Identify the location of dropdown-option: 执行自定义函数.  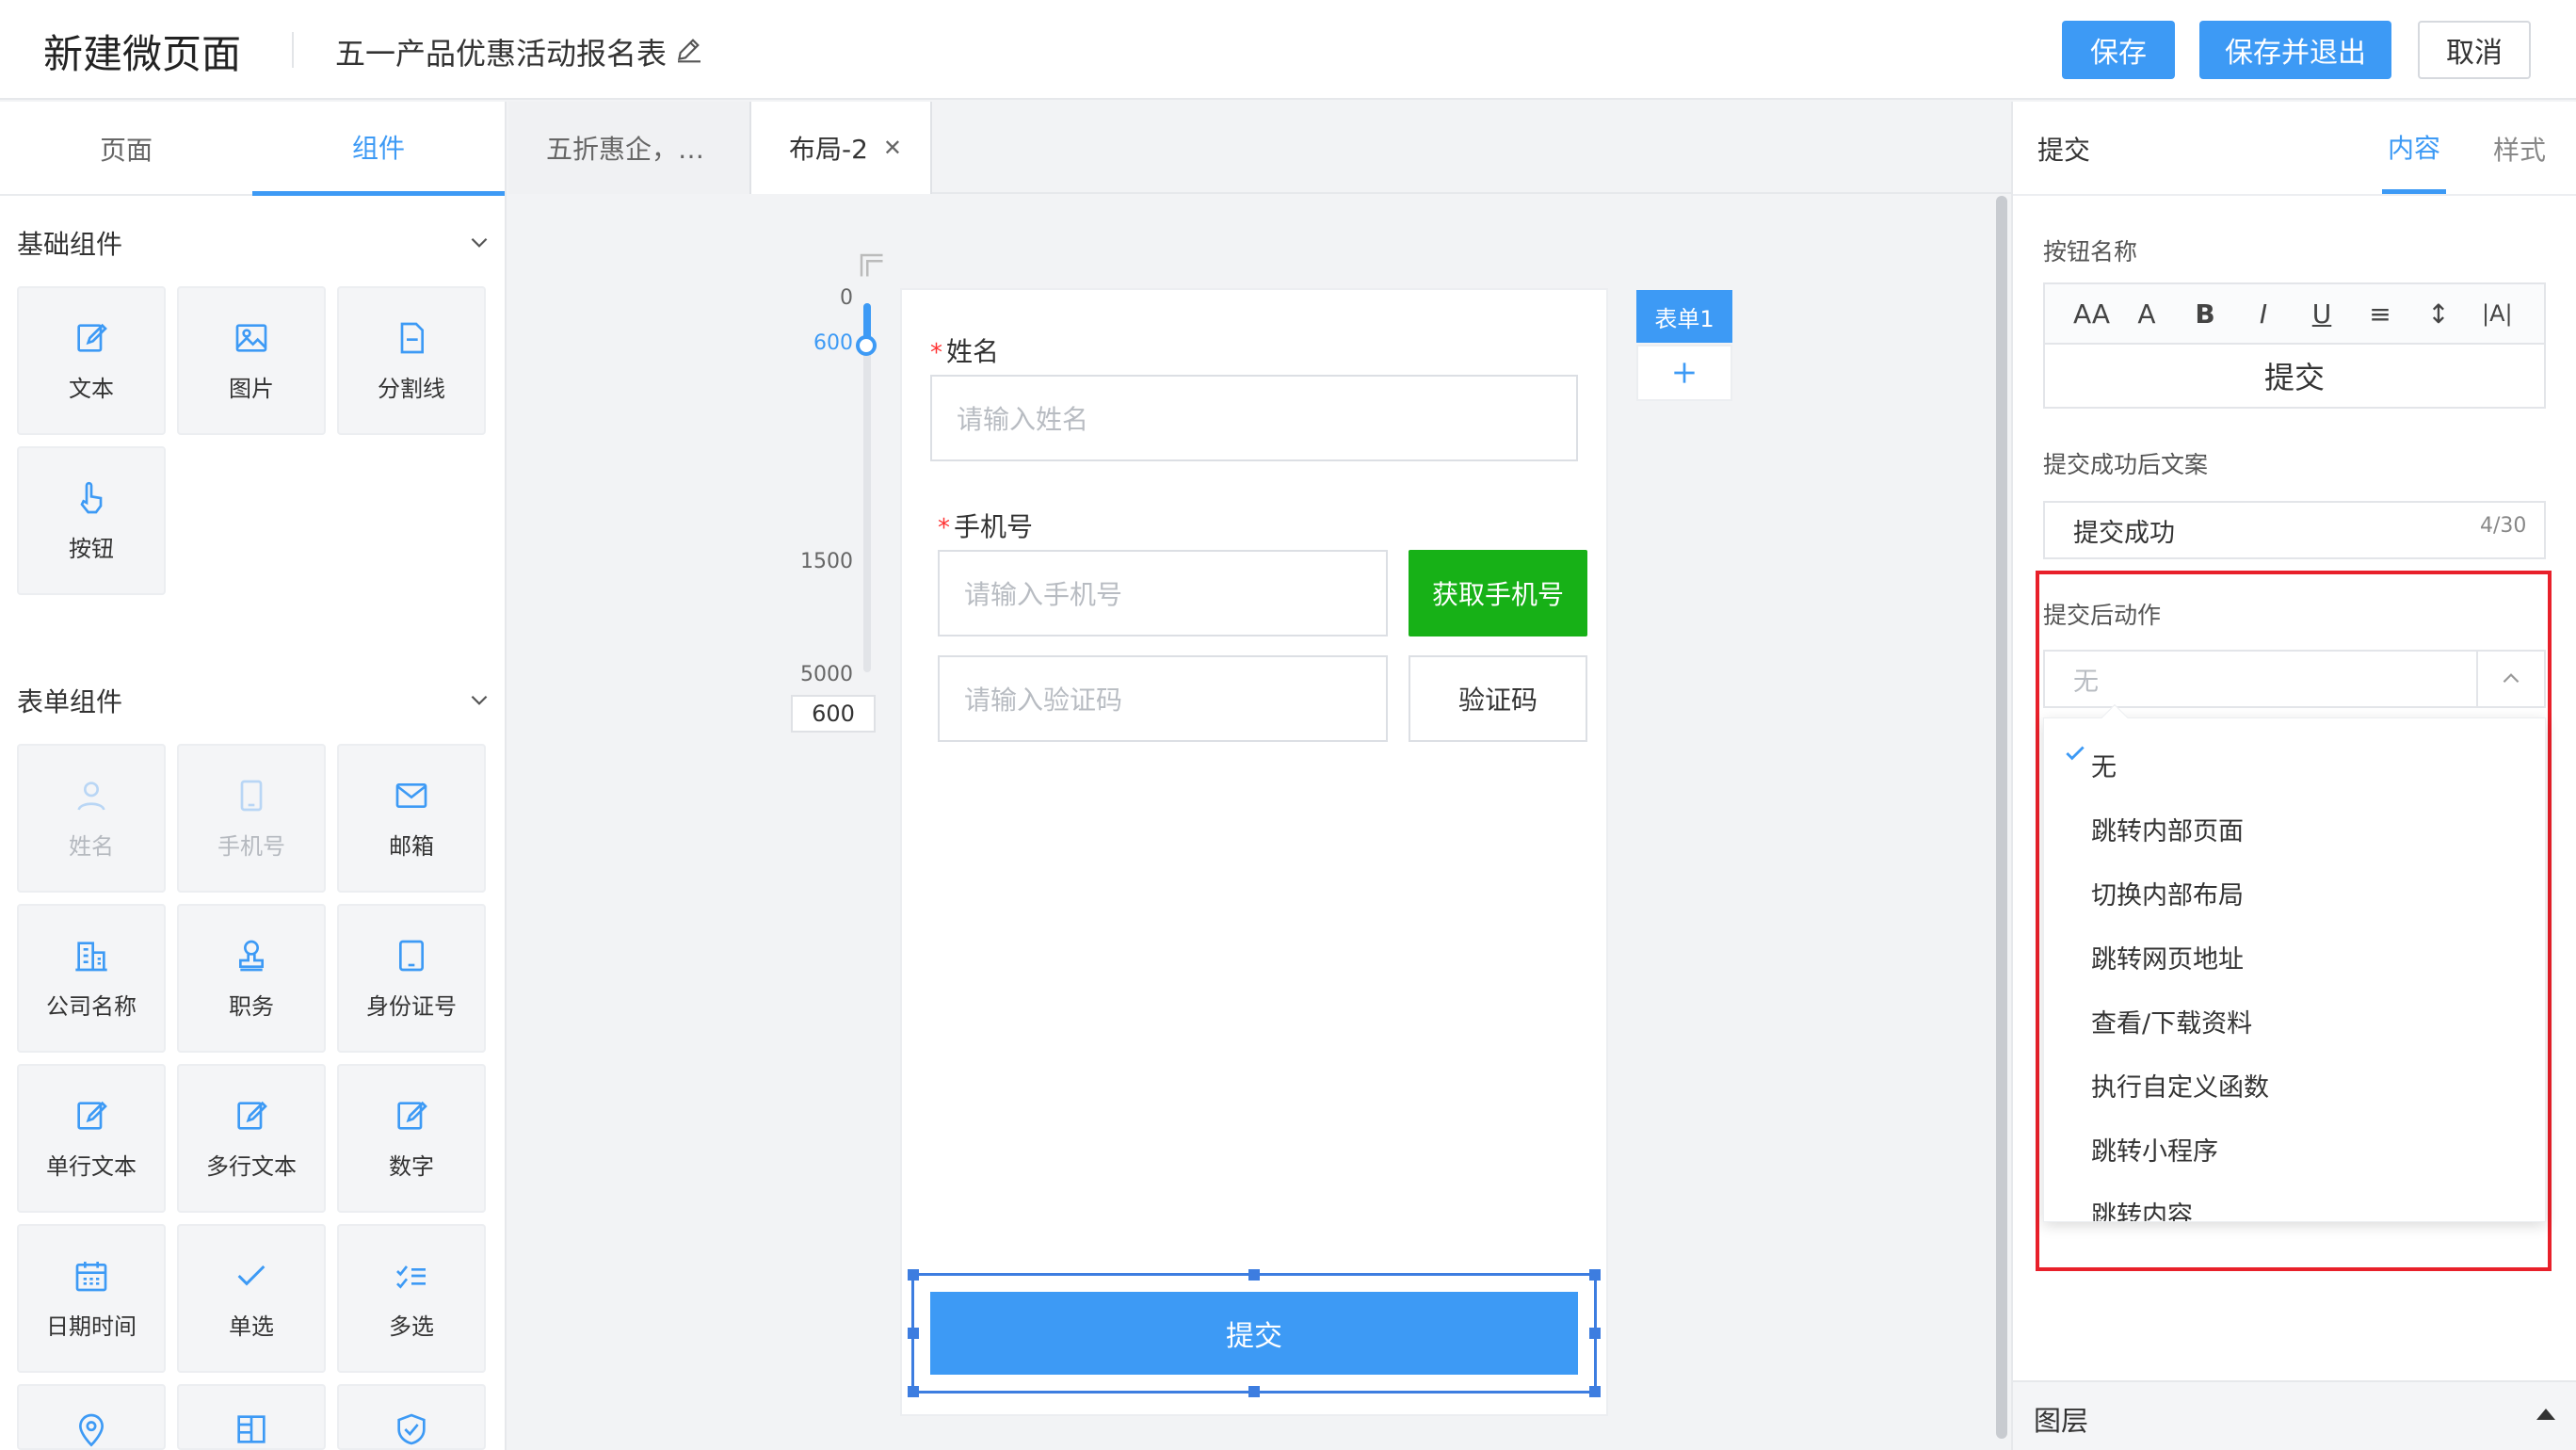
(2180, 1085).